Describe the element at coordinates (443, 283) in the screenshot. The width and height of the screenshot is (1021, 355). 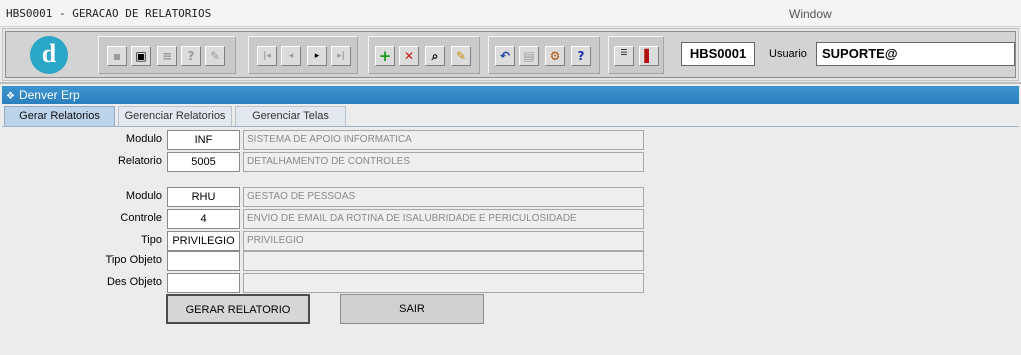
I see `des-objeto-desc-field` at that location.